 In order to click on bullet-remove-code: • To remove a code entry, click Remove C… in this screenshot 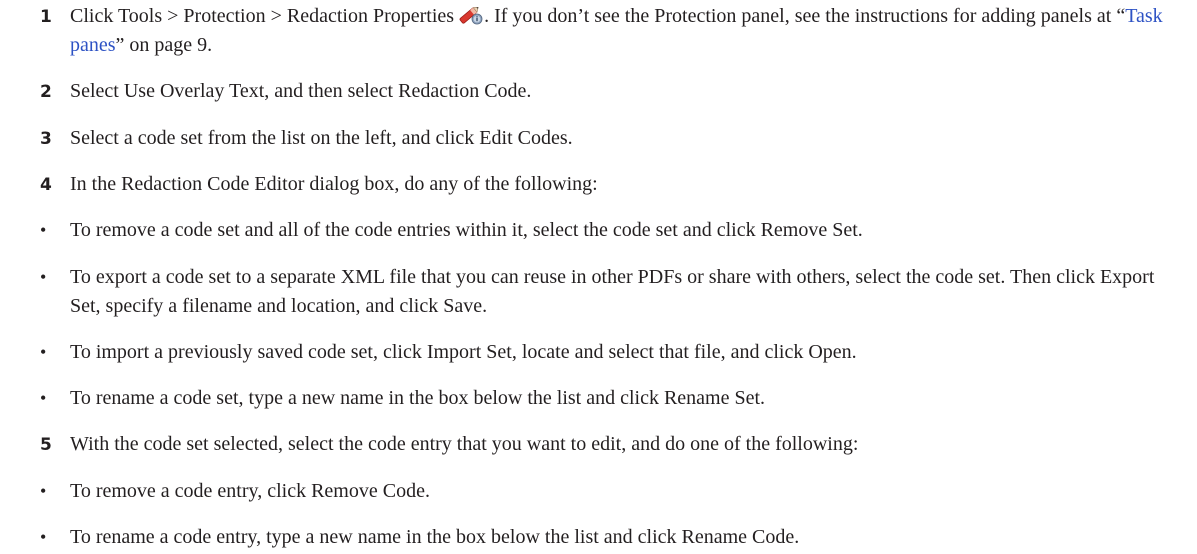, I will do `click(614, 491)`.